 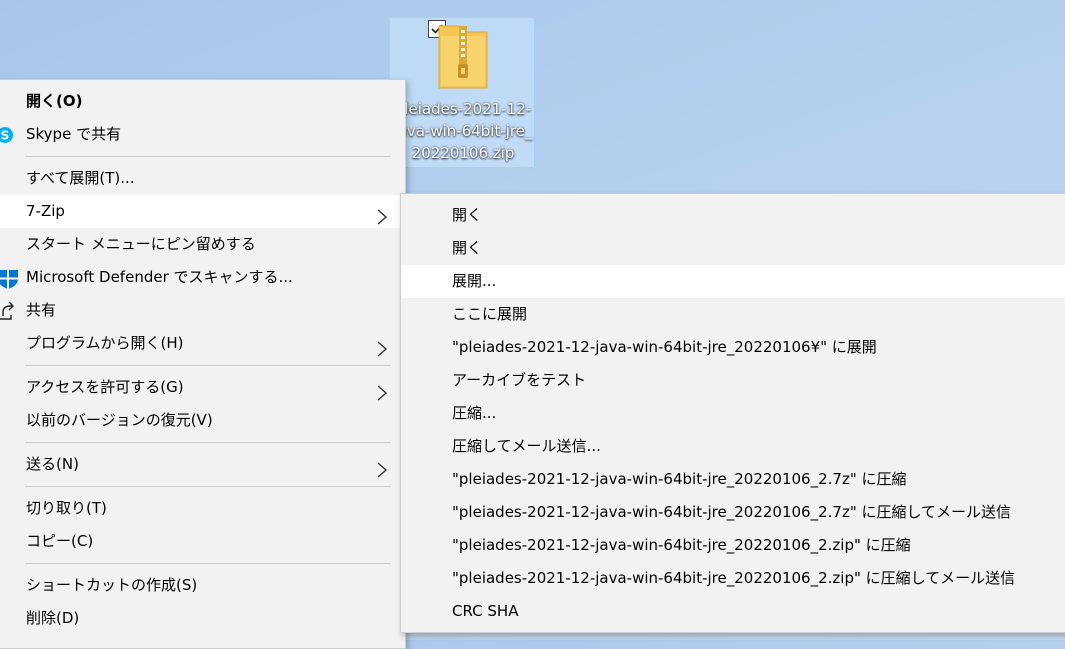 What do you see at coordinates (733, 314) in the screenshot?
I see `submenu-item-extract-here: ここに展開` at bounding box center [733, 314].